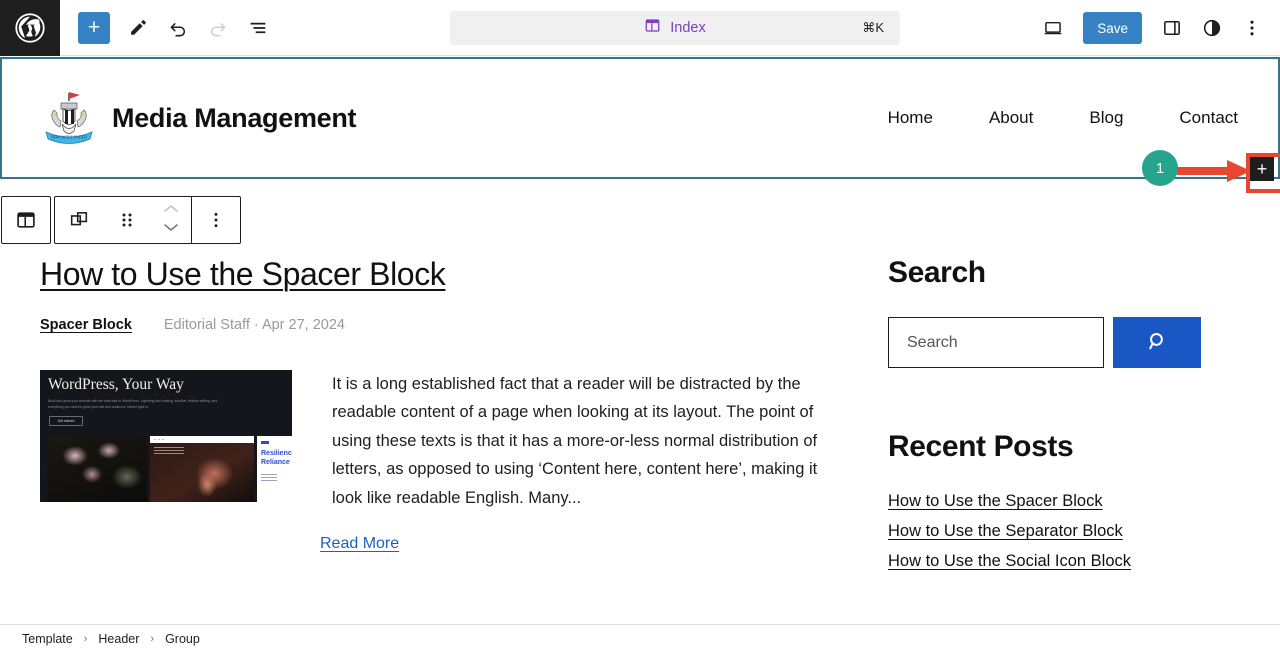 This screenshot has width=1280, height=653. Describe the element at coordinates (1172, 28) in the screenshot. I see `settings-sidebar-icon` at that location.